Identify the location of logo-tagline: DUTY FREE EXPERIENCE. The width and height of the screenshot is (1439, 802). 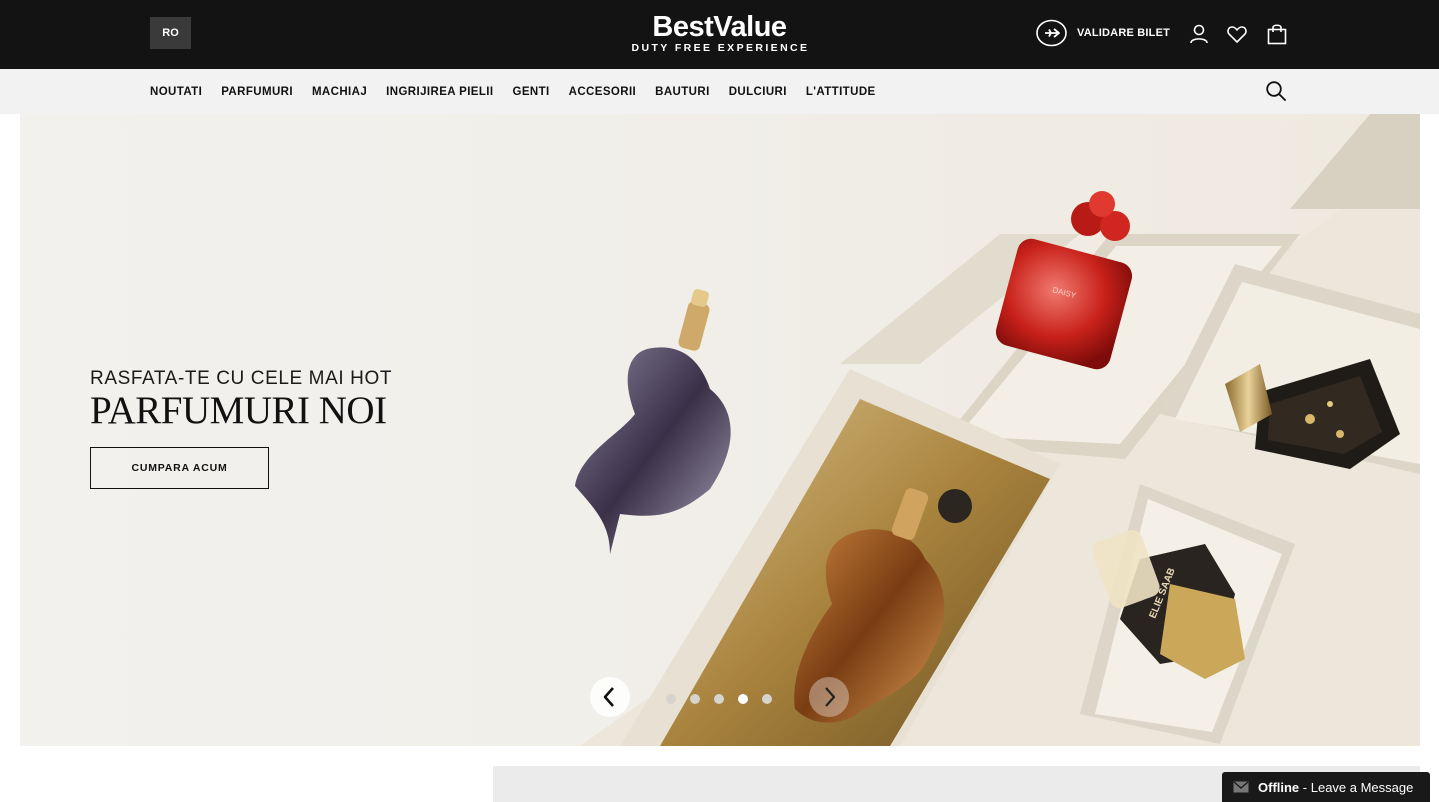
(720, 48).